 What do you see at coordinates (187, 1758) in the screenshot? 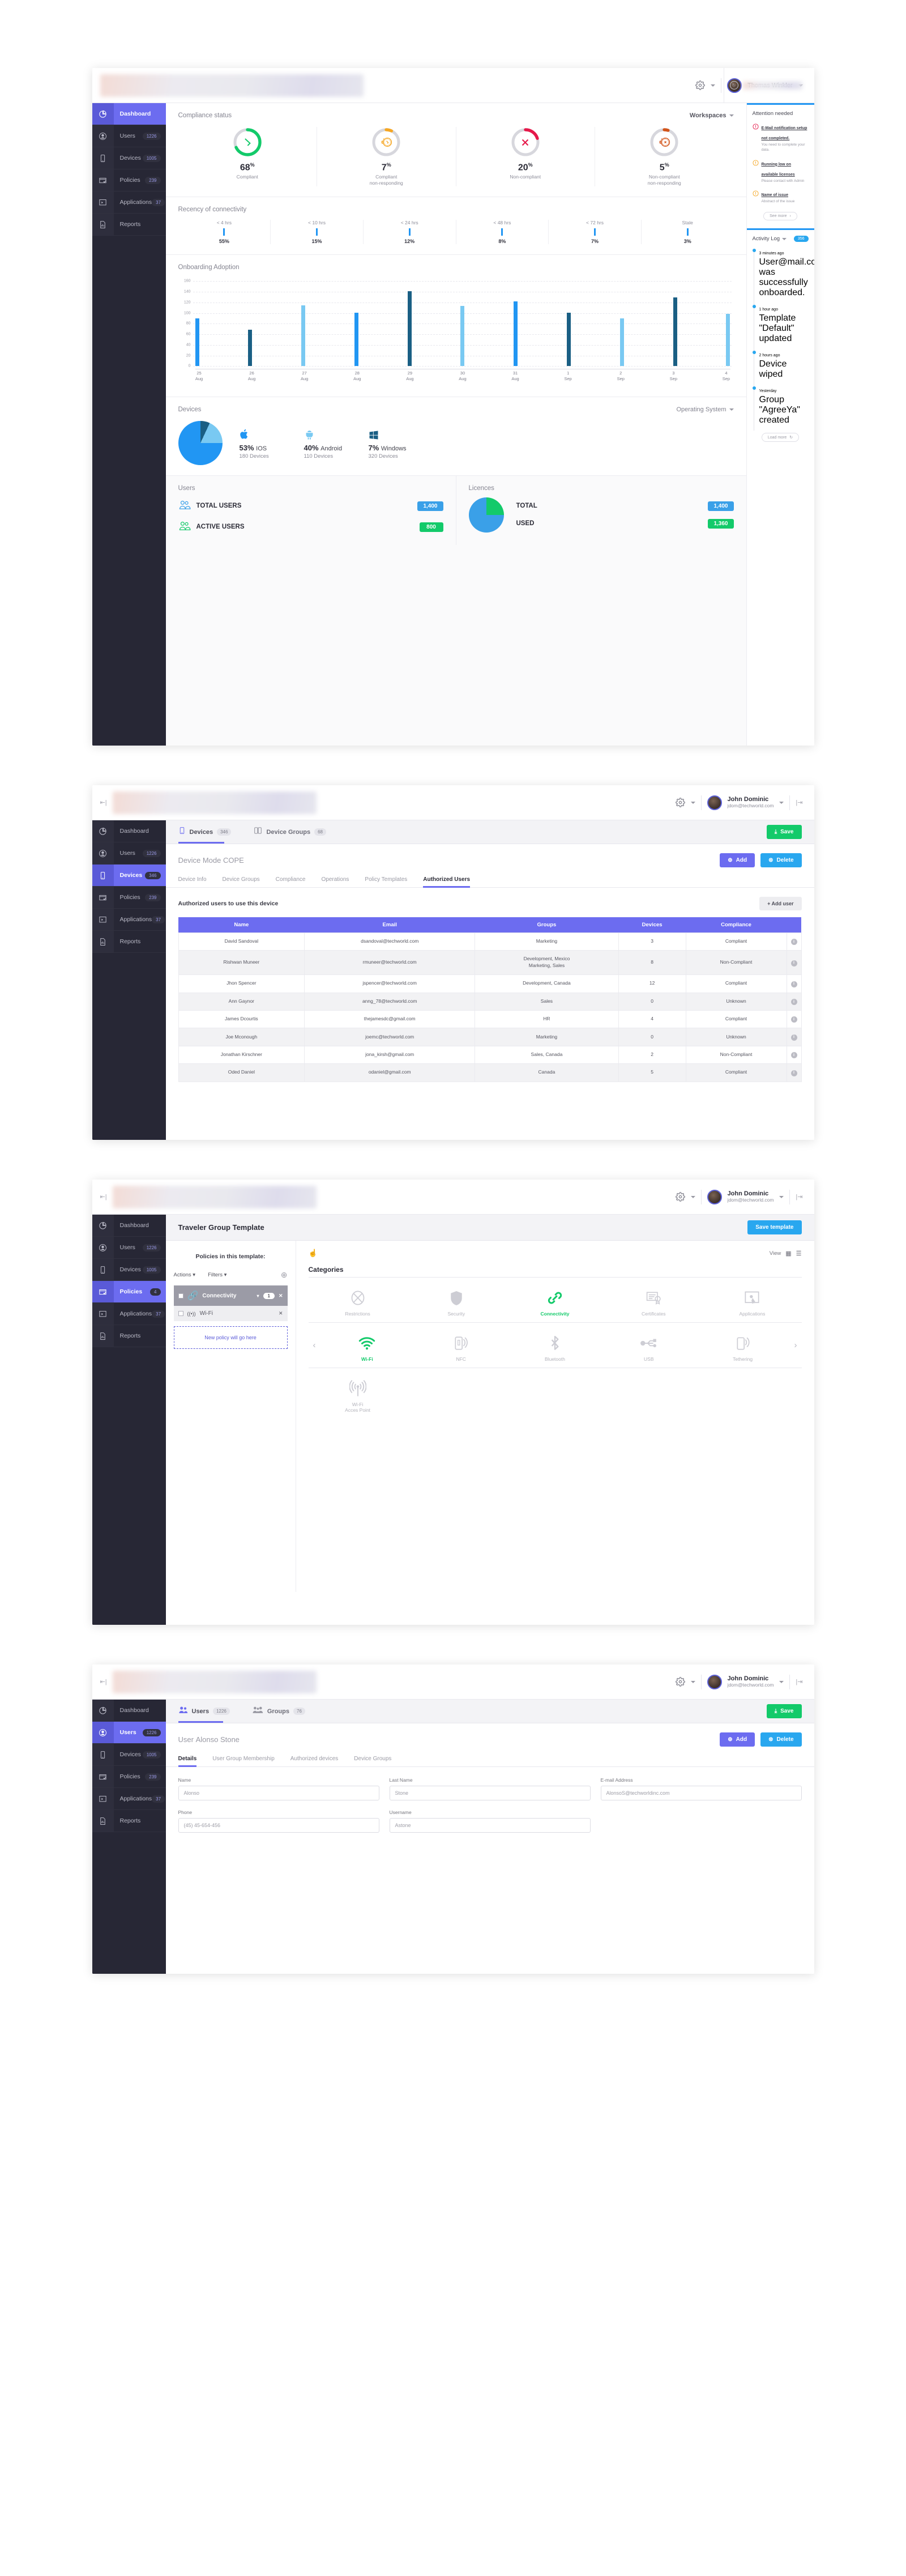
I see `sub-tab-details: Details` at bounding box center [187, 1758].